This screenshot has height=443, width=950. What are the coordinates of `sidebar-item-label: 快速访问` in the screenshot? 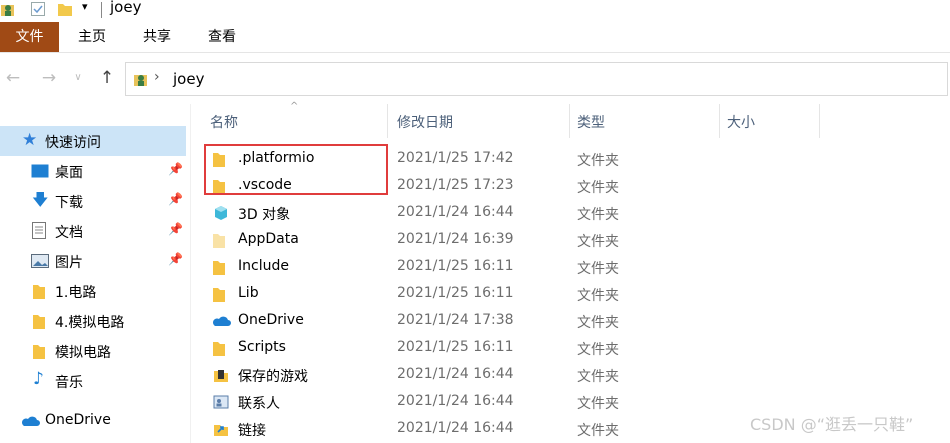 It's located at (73, 143).